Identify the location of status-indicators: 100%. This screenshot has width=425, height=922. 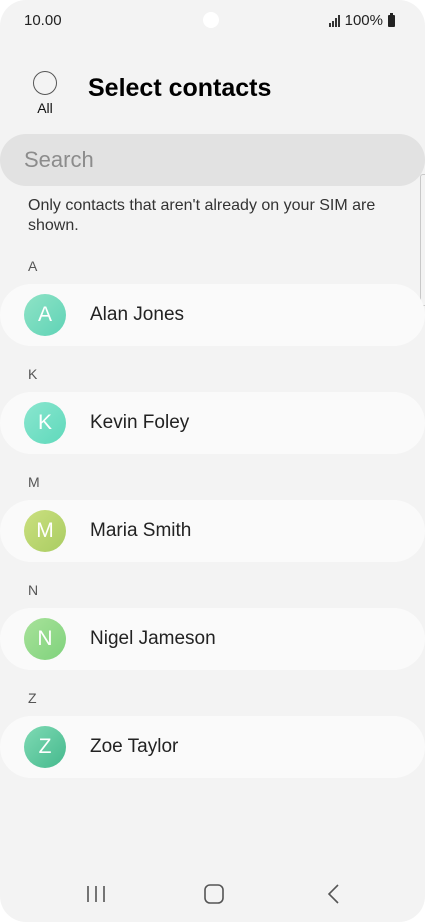
(361, 20).